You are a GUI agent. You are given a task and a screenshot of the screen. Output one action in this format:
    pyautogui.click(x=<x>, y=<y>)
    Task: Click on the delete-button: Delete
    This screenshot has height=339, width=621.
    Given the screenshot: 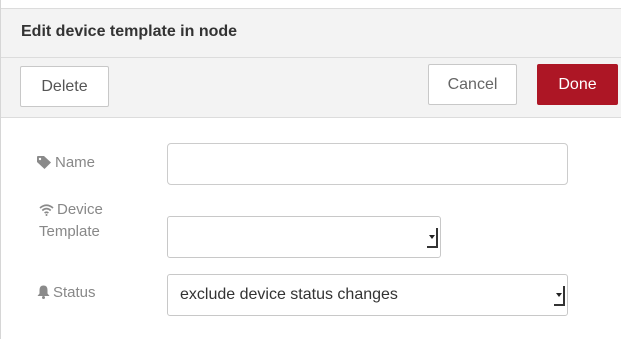 What is the action you would take?
    pyautogui.click(x=64, y=86)
    